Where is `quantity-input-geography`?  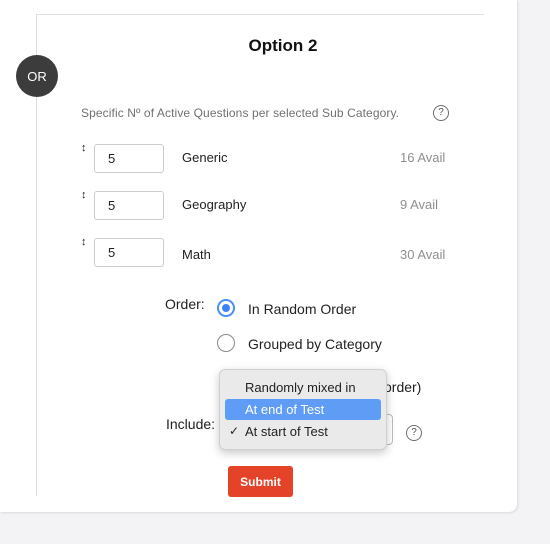
quantity-input-geography is located at coordinates (129, 205).